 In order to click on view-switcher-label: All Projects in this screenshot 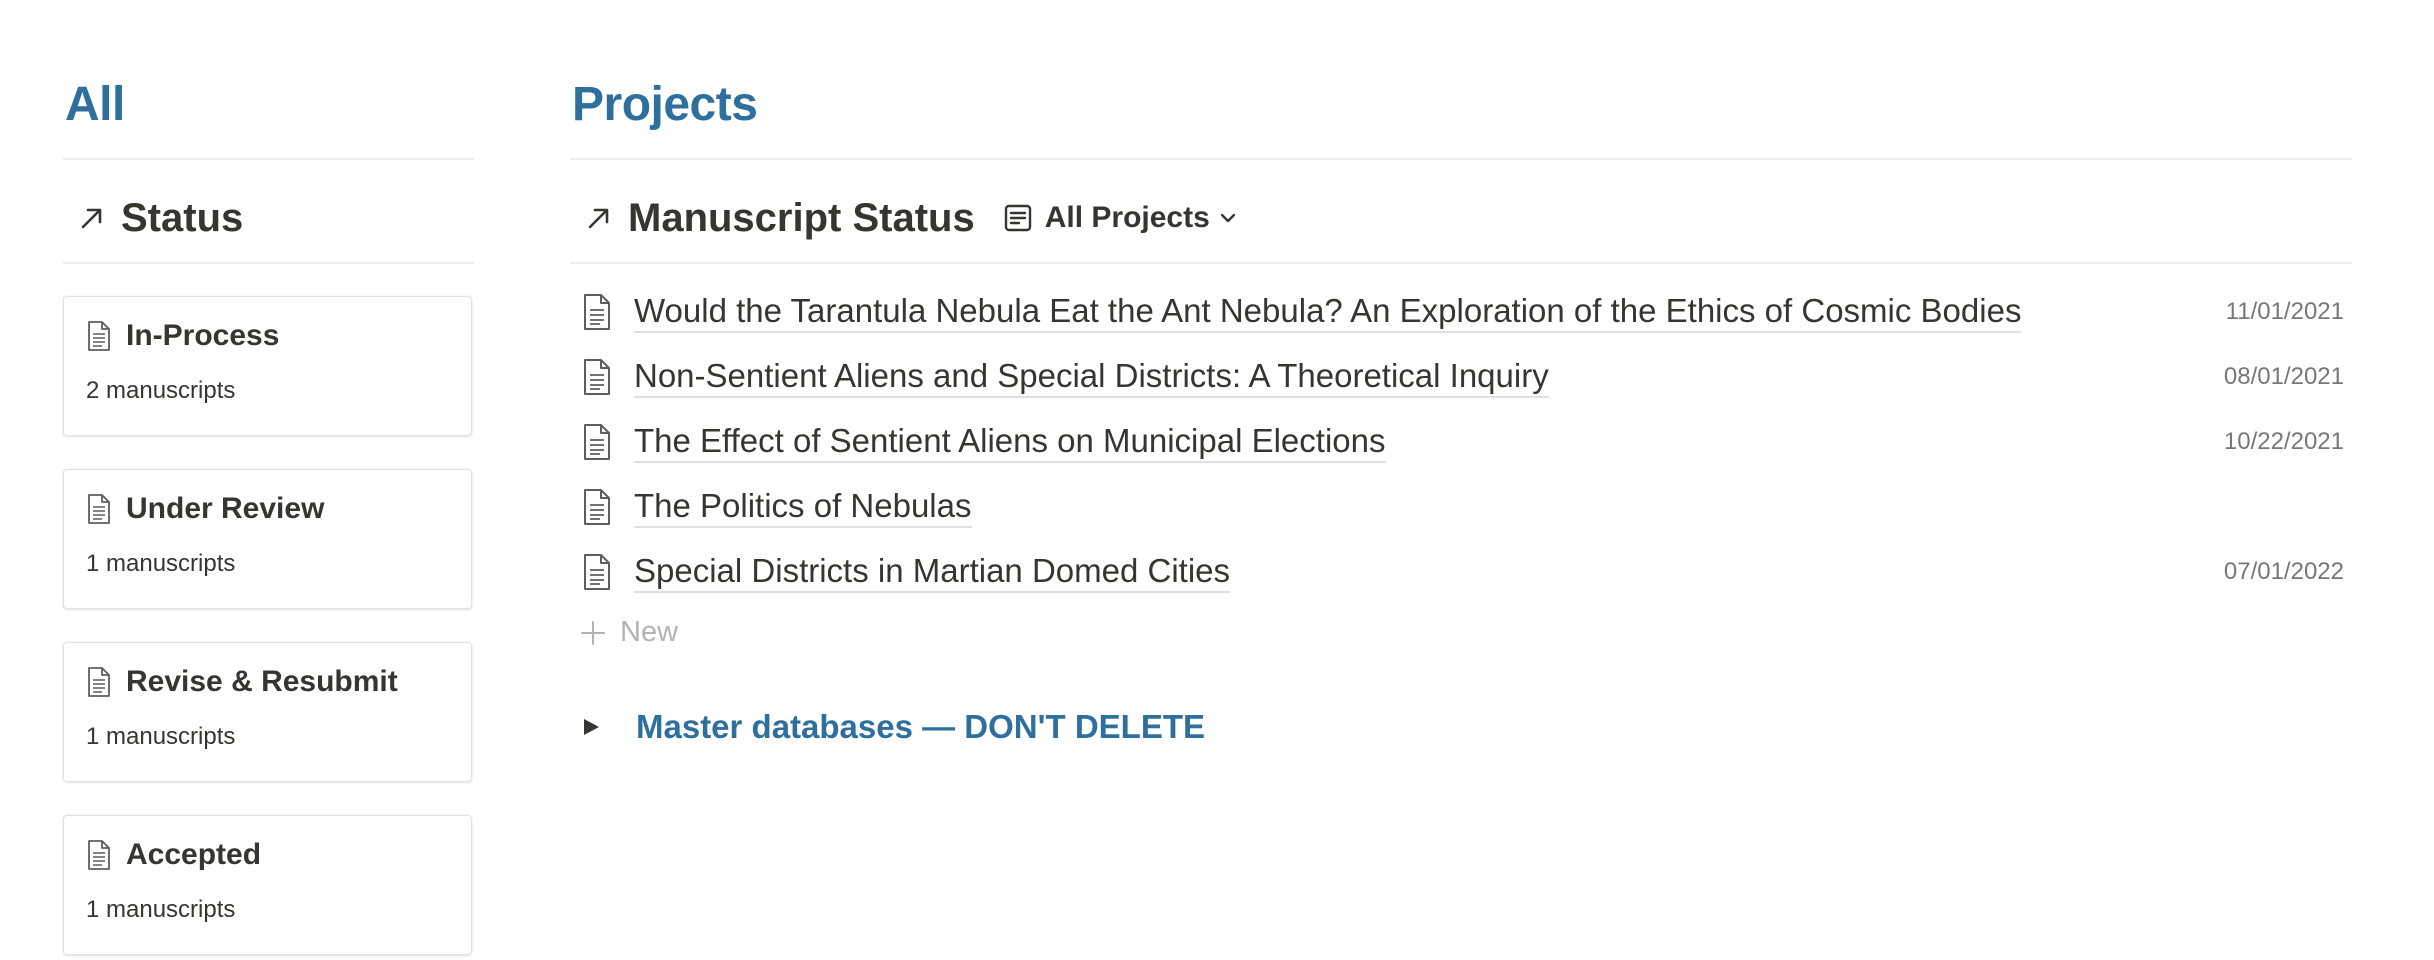, I will do `click(1127, 217)`.